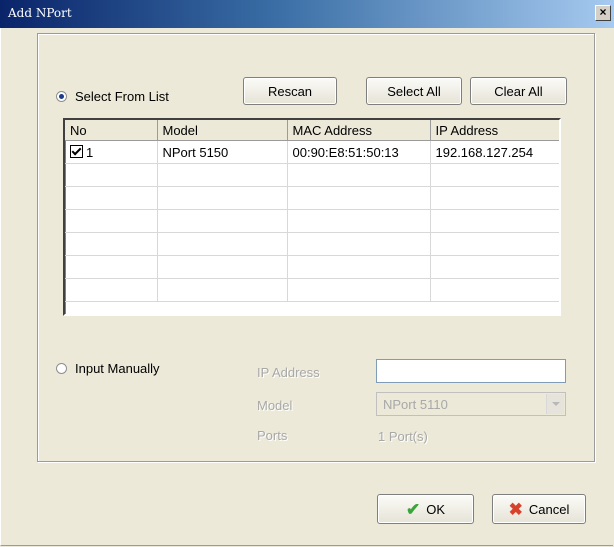 The width and height of the screenshot is (614, 547). I want to click on cell-model: NPort 5150, so click(222, 152).